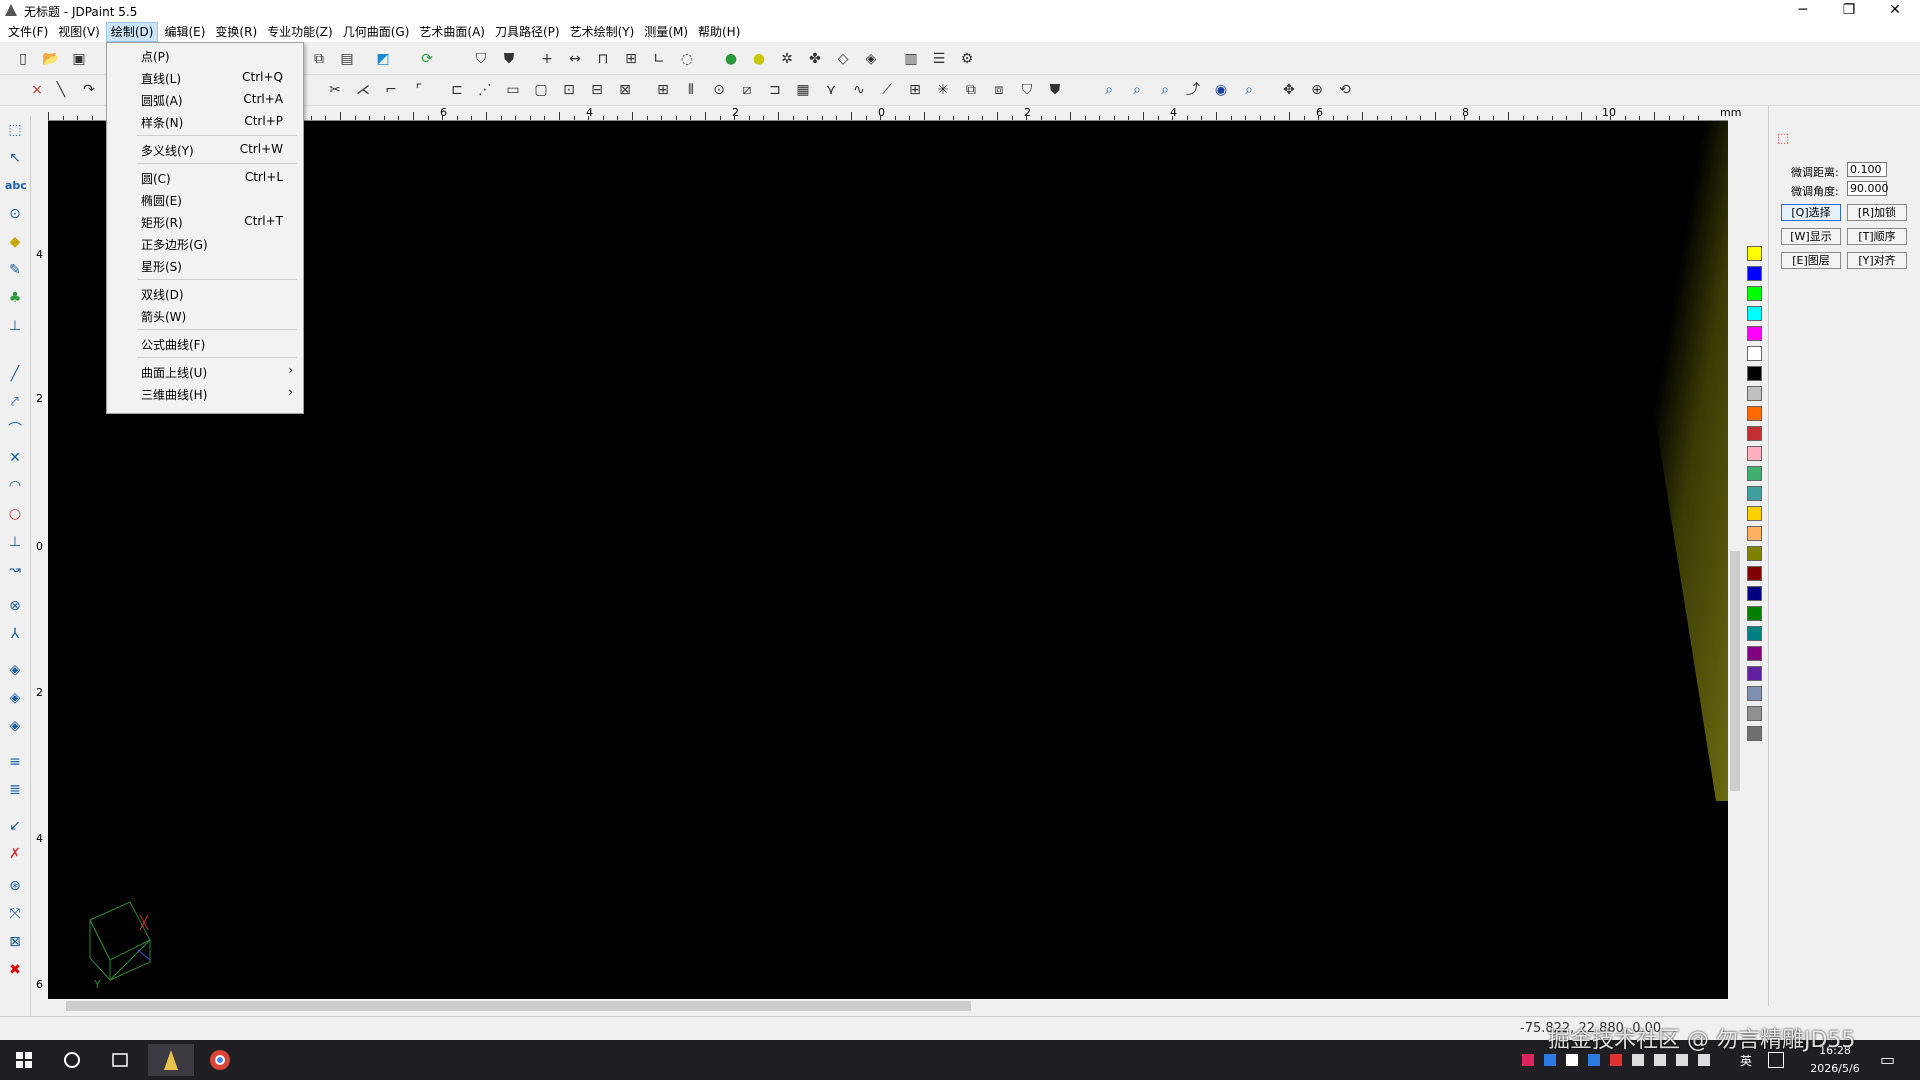 This screenshot has width=1920, height=1080. Describe the element at coordinates (205, 293) in the screenshot. I see `menu-item-double-line: 双线(D)` at that location.